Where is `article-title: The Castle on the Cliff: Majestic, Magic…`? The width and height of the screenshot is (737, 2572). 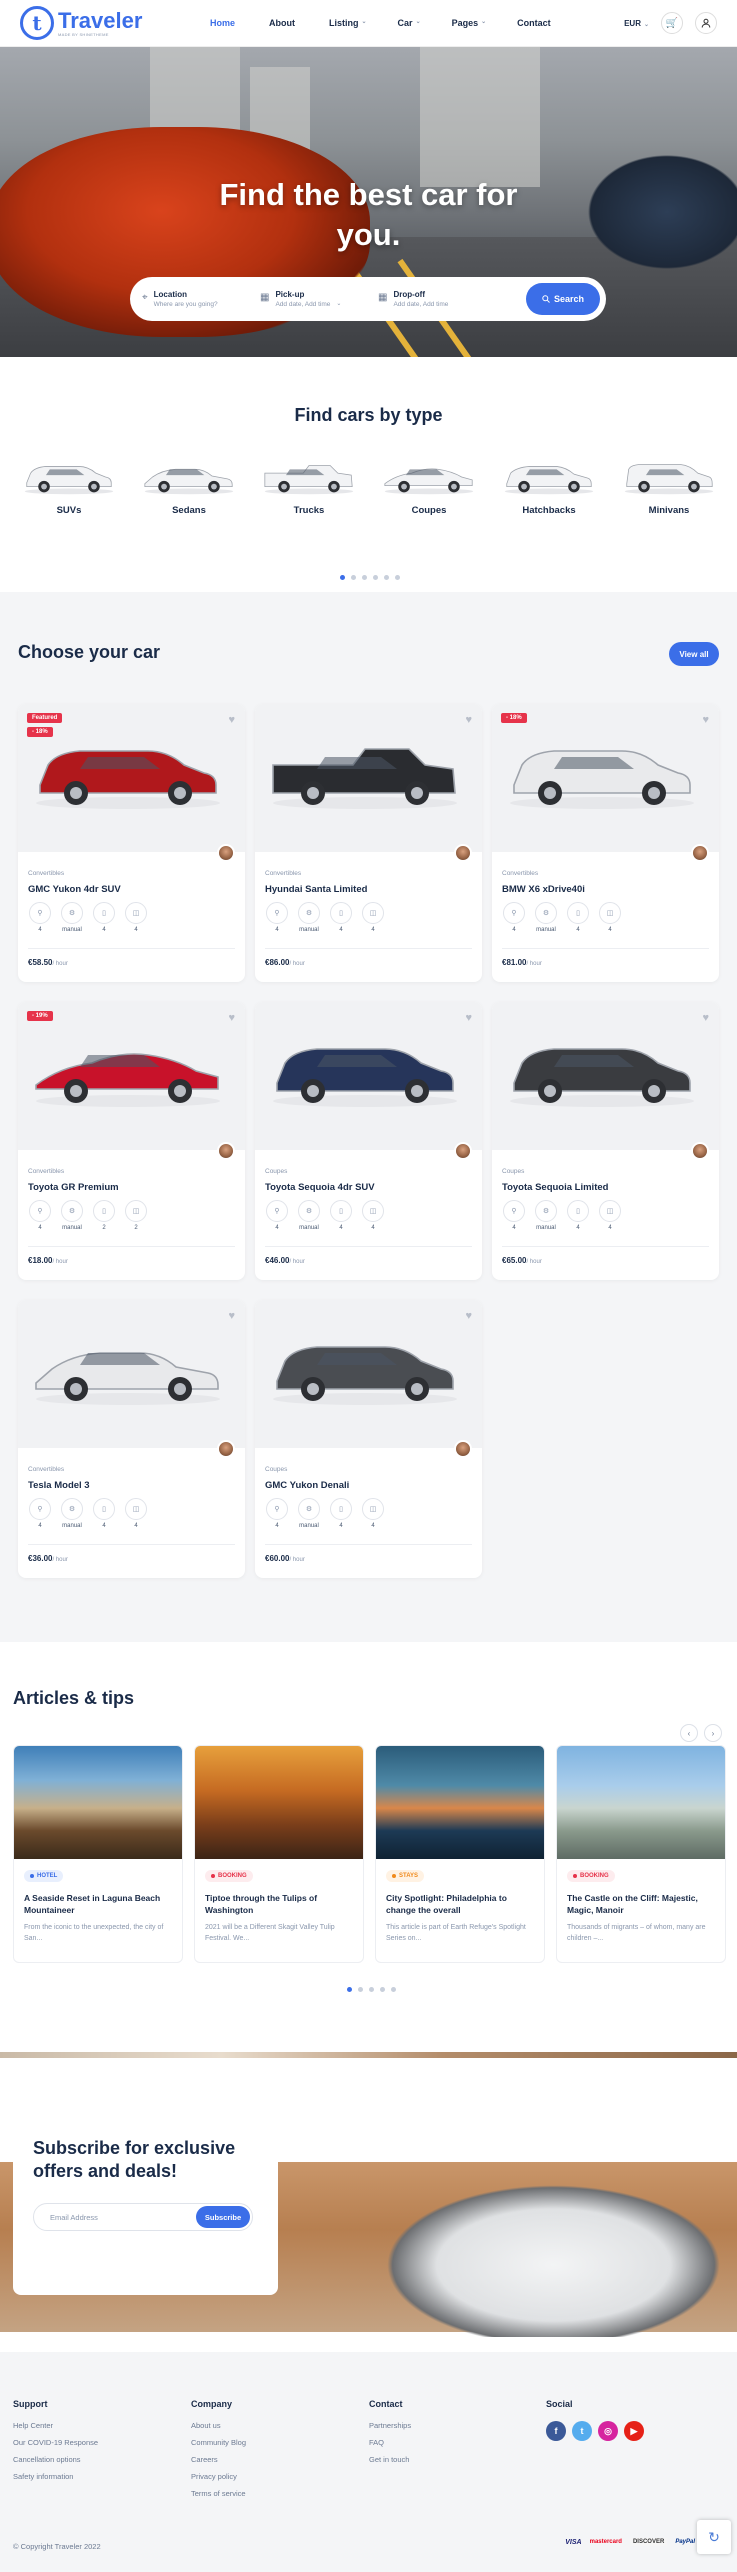
article-title: The Castle on the Cliff: Majestic, Magic… is located at coordinates (641, 1904).